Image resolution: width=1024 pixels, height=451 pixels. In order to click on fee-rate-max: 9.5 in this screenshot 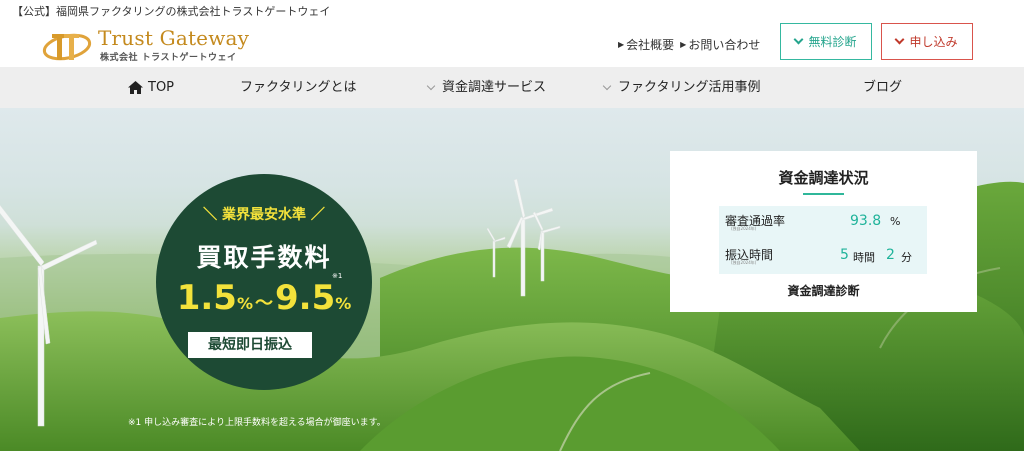, I will do `click(305, 298)`.